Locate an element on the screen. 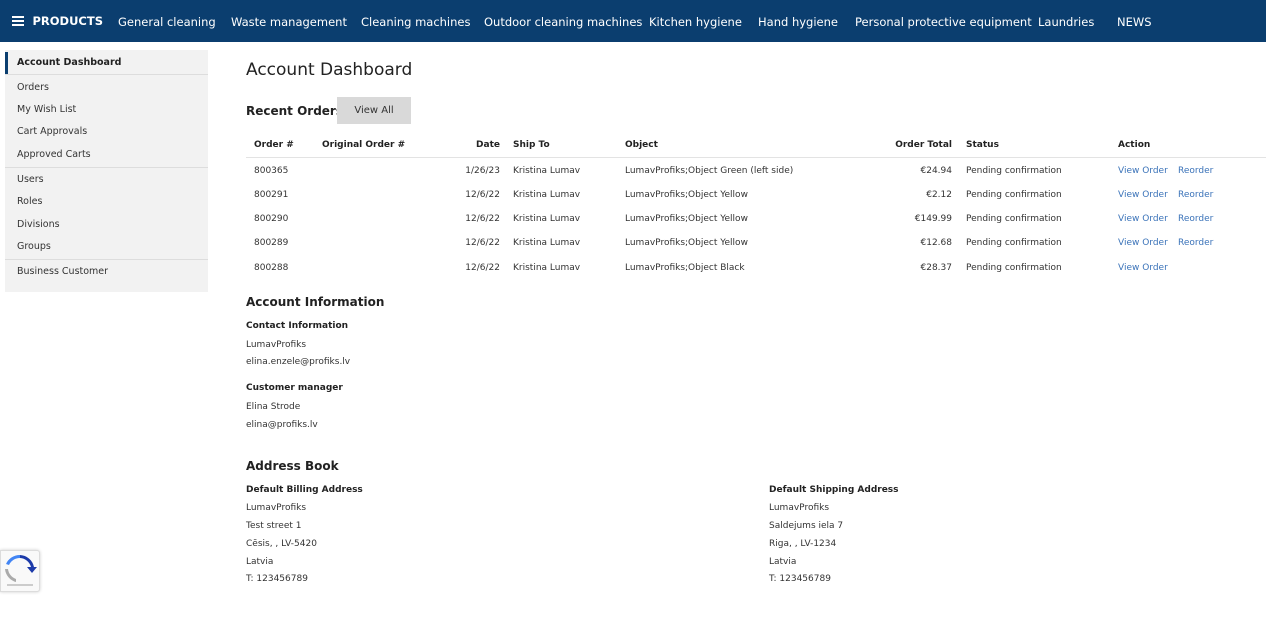  nav-item-waste-management: Waste management is located at coordinates (289, 22).